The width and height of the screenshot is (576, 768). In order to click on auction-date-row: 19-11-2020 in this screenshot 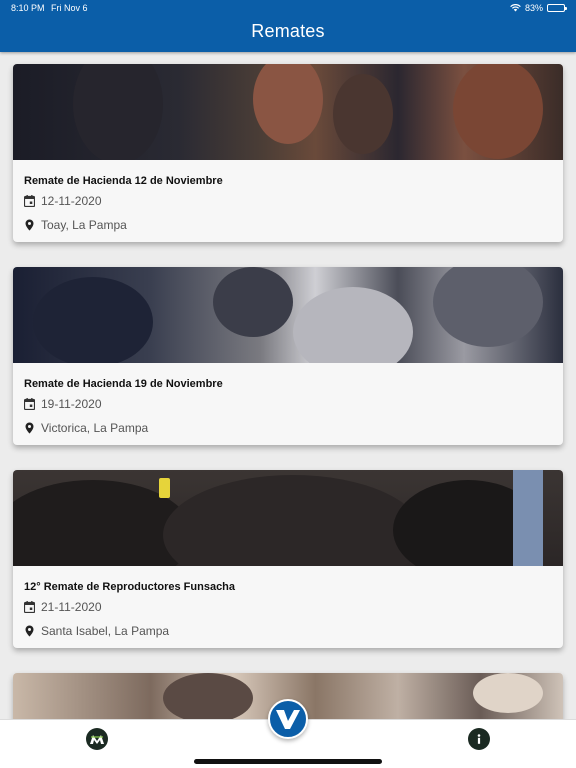, I will do `click(63, 404)`.